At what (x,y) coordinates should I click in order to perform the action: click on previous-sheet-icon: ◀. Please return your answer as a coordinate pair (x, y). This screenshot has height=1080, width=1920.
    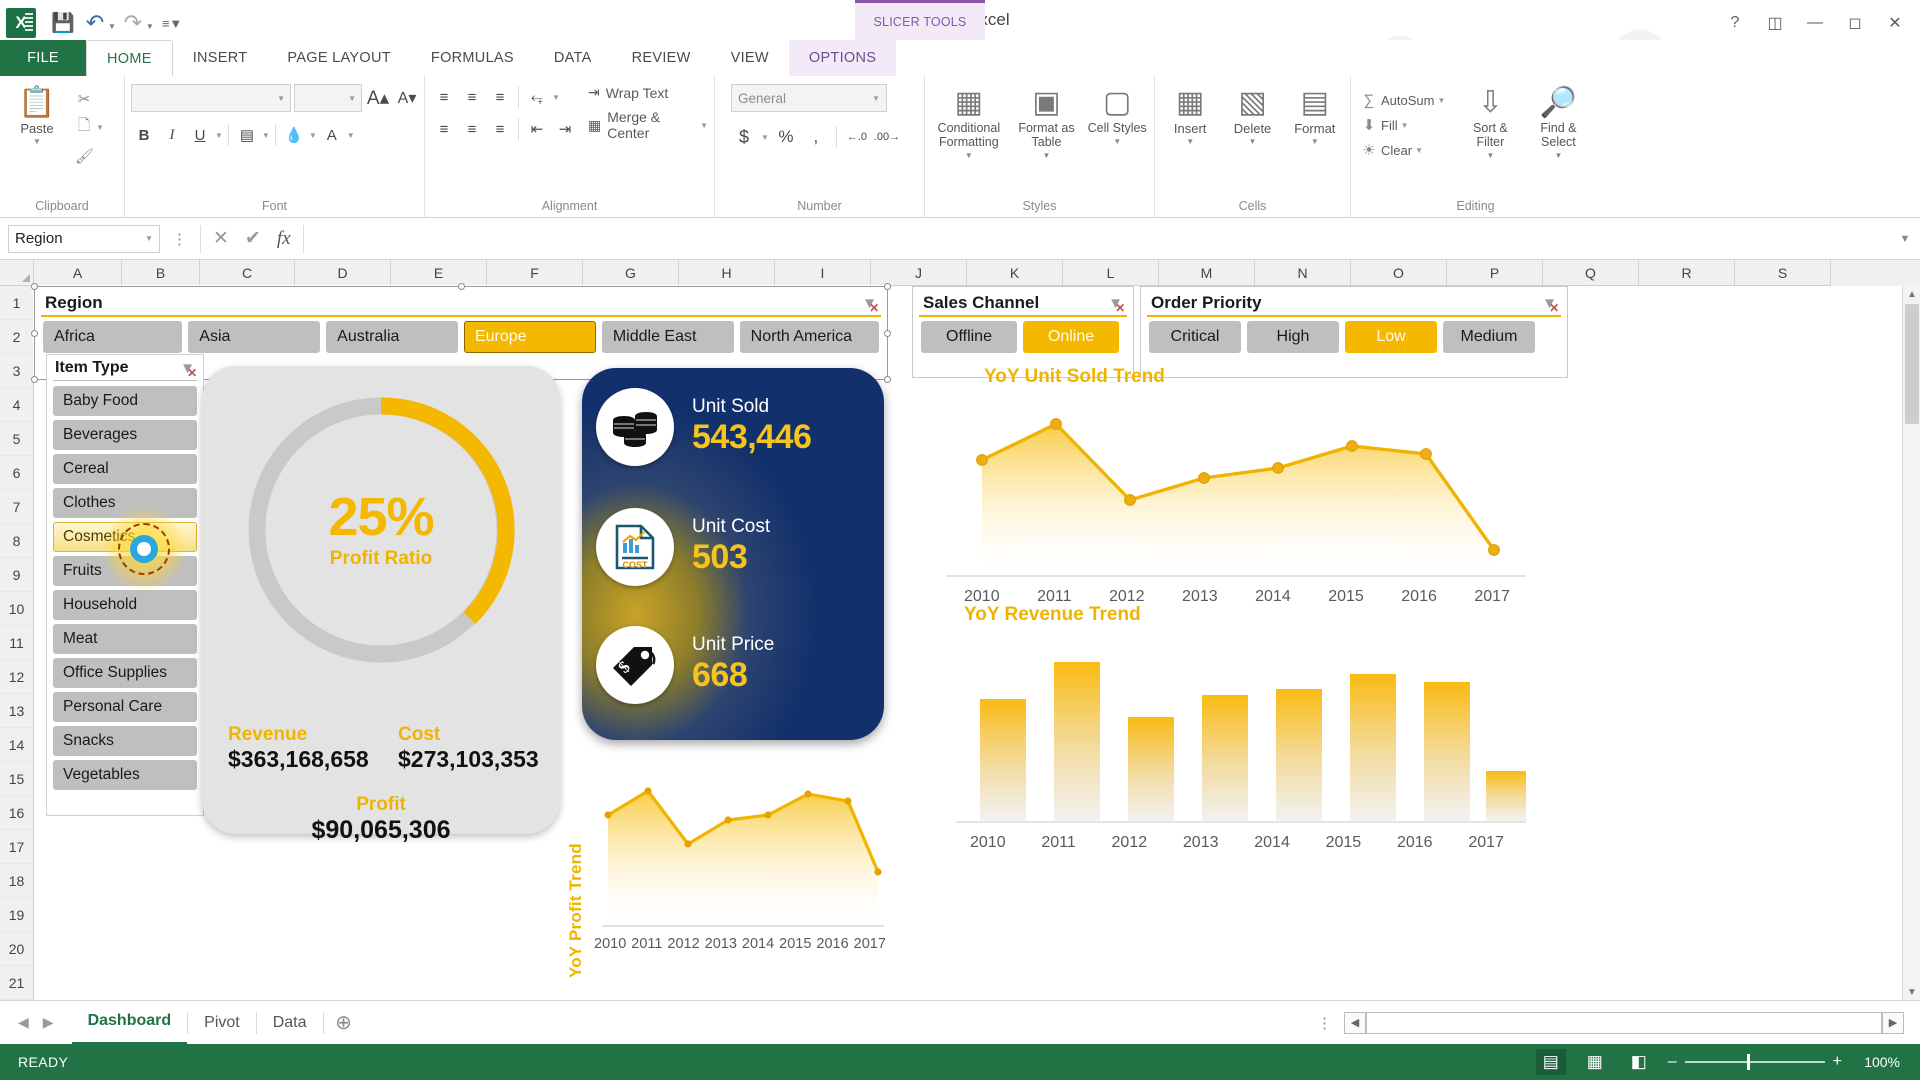
    Looking at the image, I should click on (23, 1022).